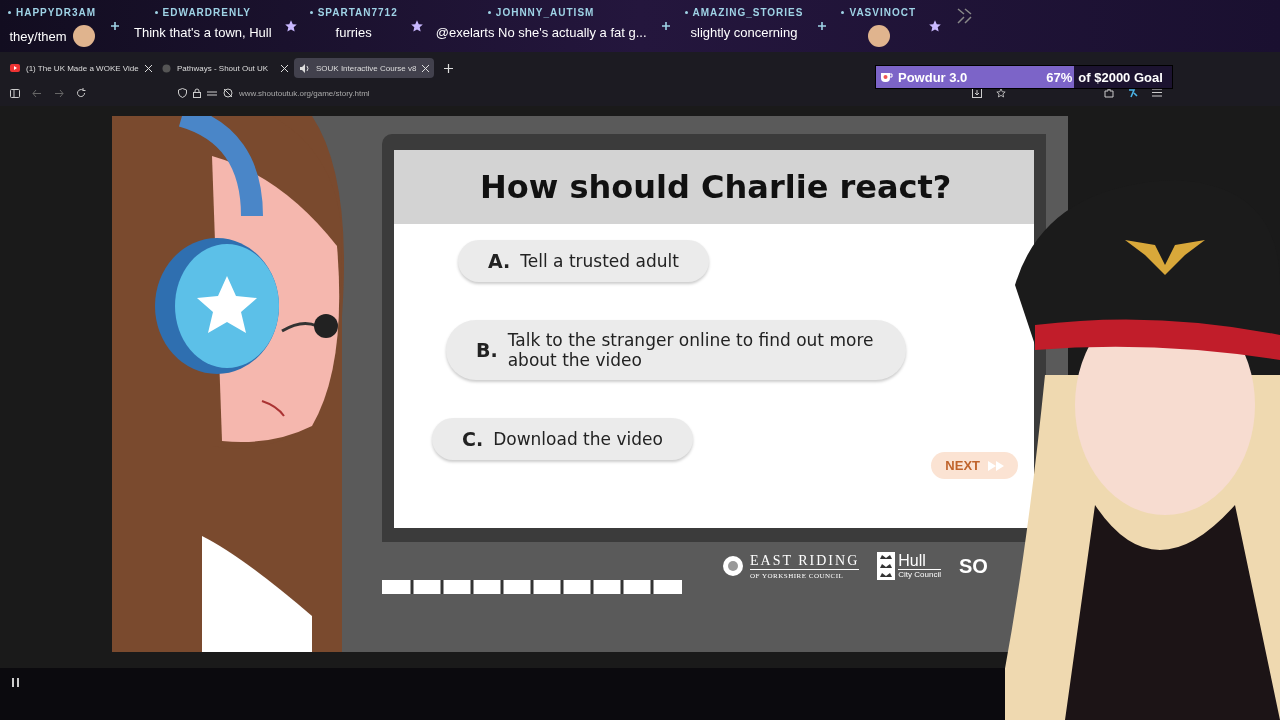  Describe the element at coordinates (448, 68) in the screenshot. I see `new-tab-plus-icon` at that location.